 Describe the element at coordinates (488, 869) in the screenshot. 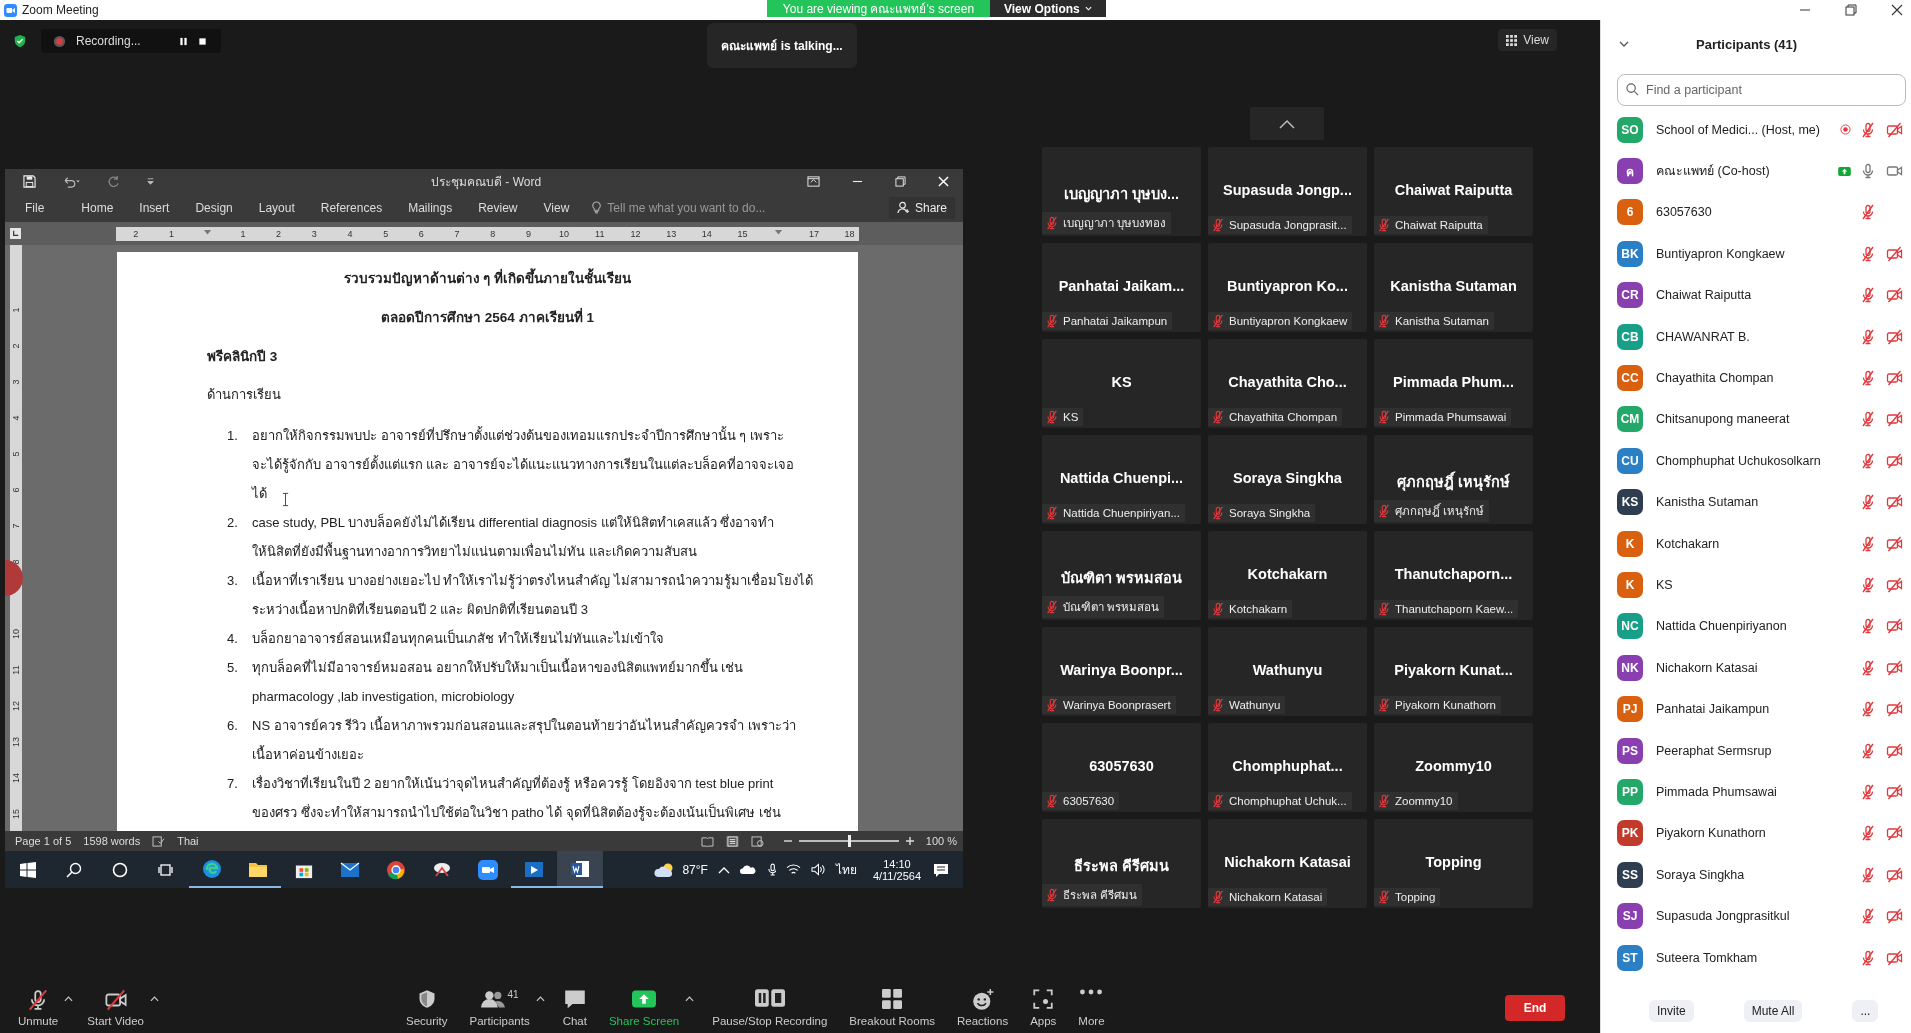

I see `video-app-icon` at that location.